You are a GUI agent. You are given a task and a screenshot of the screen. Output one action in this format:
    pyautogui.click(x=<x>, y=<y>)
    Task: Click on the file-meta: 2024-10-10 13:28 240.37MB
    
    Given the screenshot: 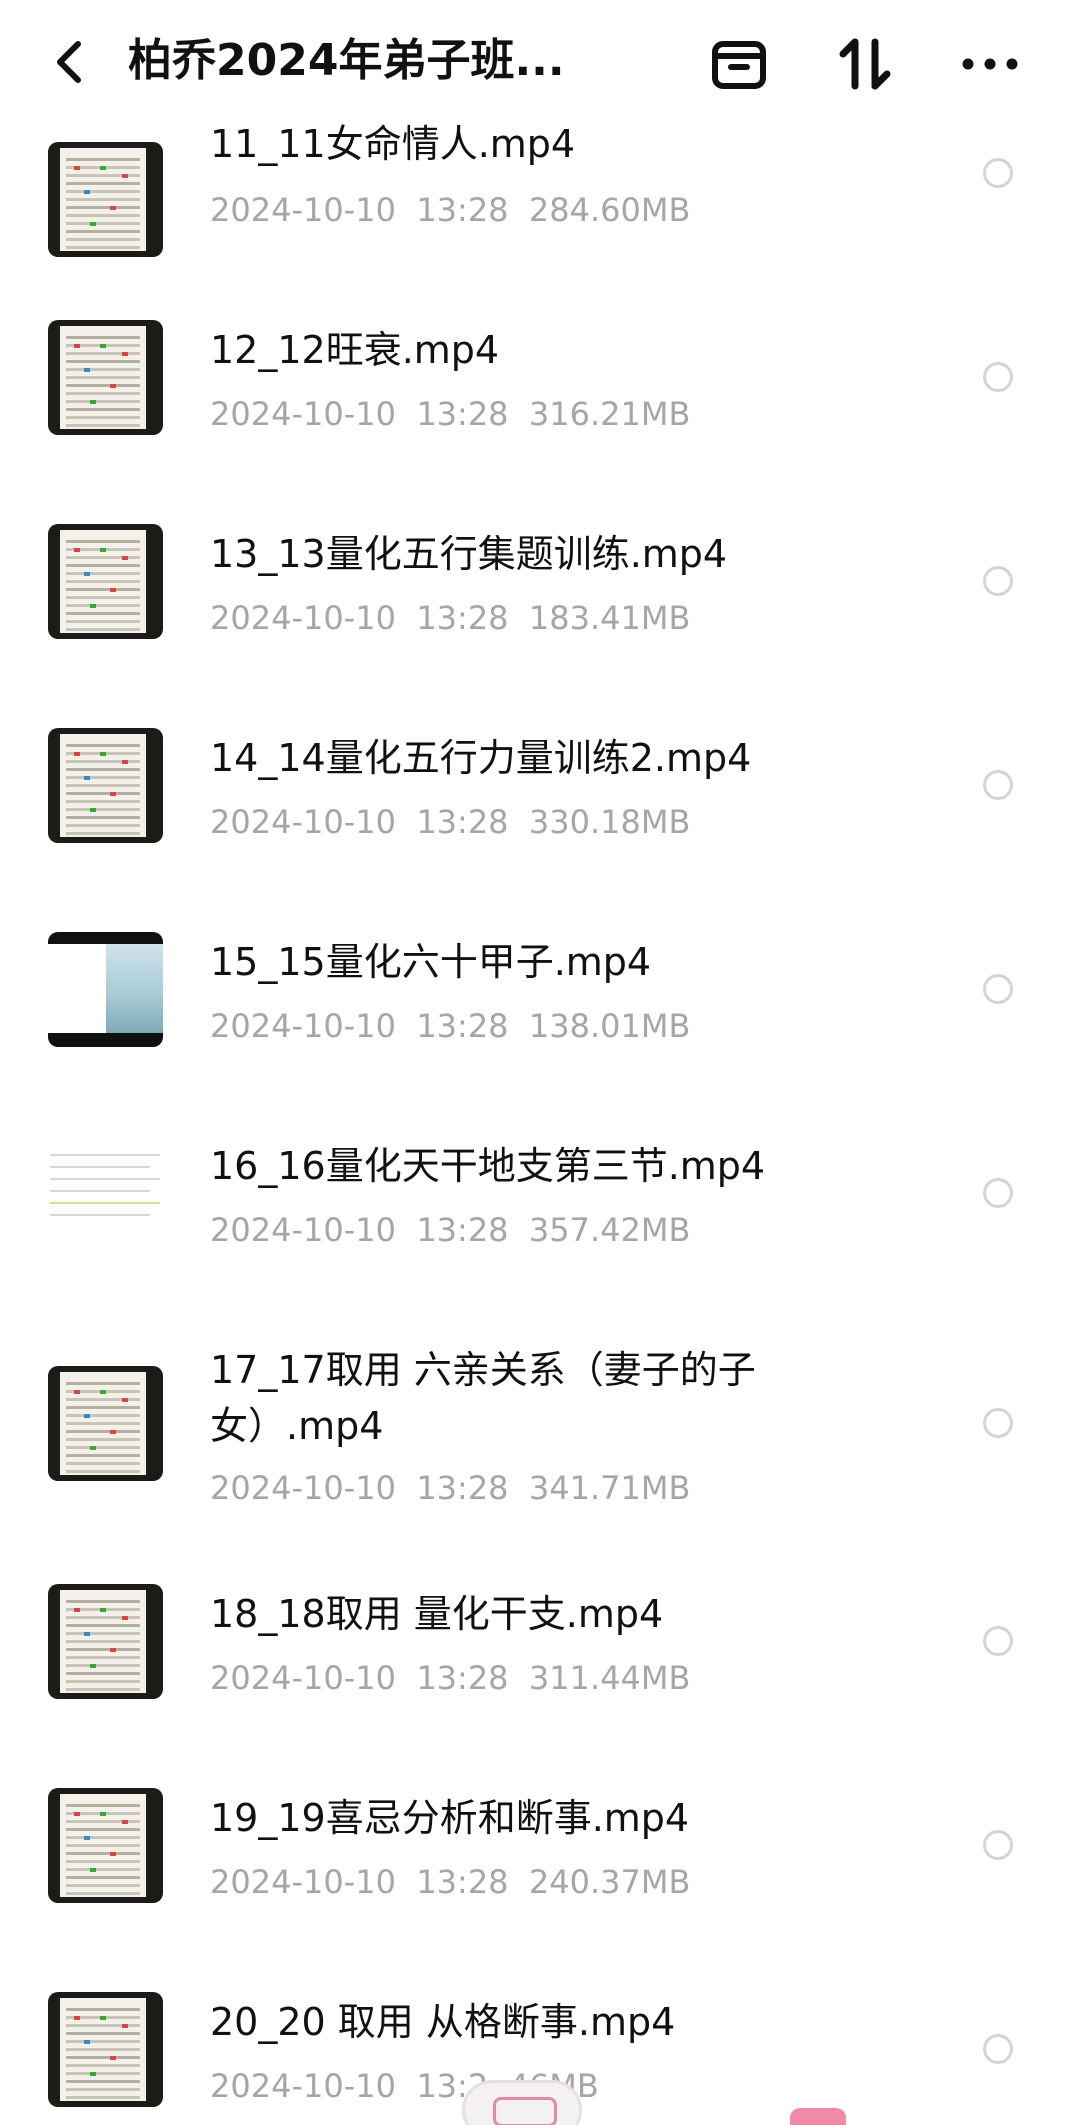 What is the action you would take?
    pyautogui.click(x=450, y=1882)
    